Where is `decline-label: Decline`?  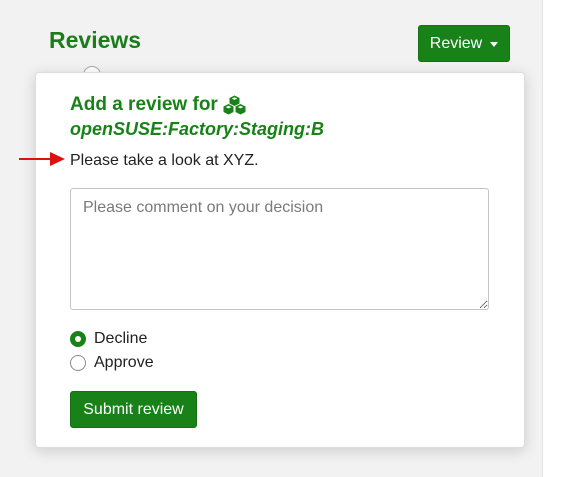
decline-label: Decline is located at coordinates (121, 338).